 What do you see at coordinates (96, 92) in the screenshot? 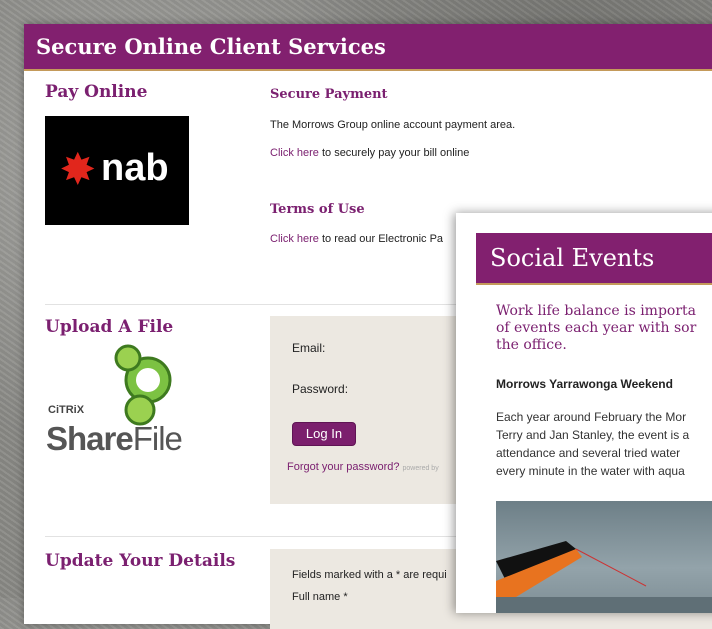
I see `pay-online-heading: Pay Online` at bounding box center [96, 92].